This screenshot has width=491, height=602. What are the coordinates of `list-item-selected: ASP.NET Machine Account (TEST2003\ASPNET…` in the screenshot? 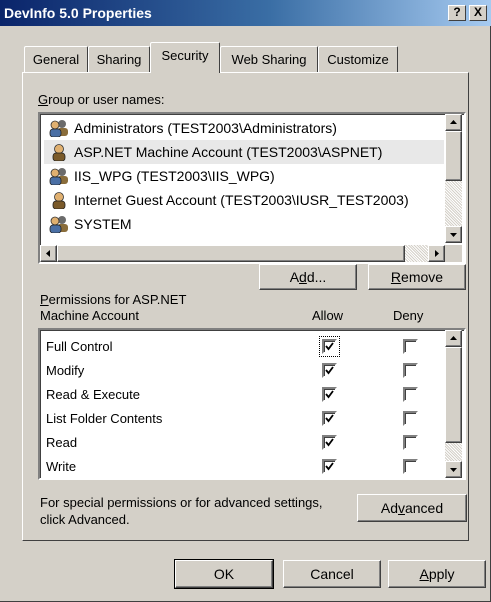 It's located at (244, 152).